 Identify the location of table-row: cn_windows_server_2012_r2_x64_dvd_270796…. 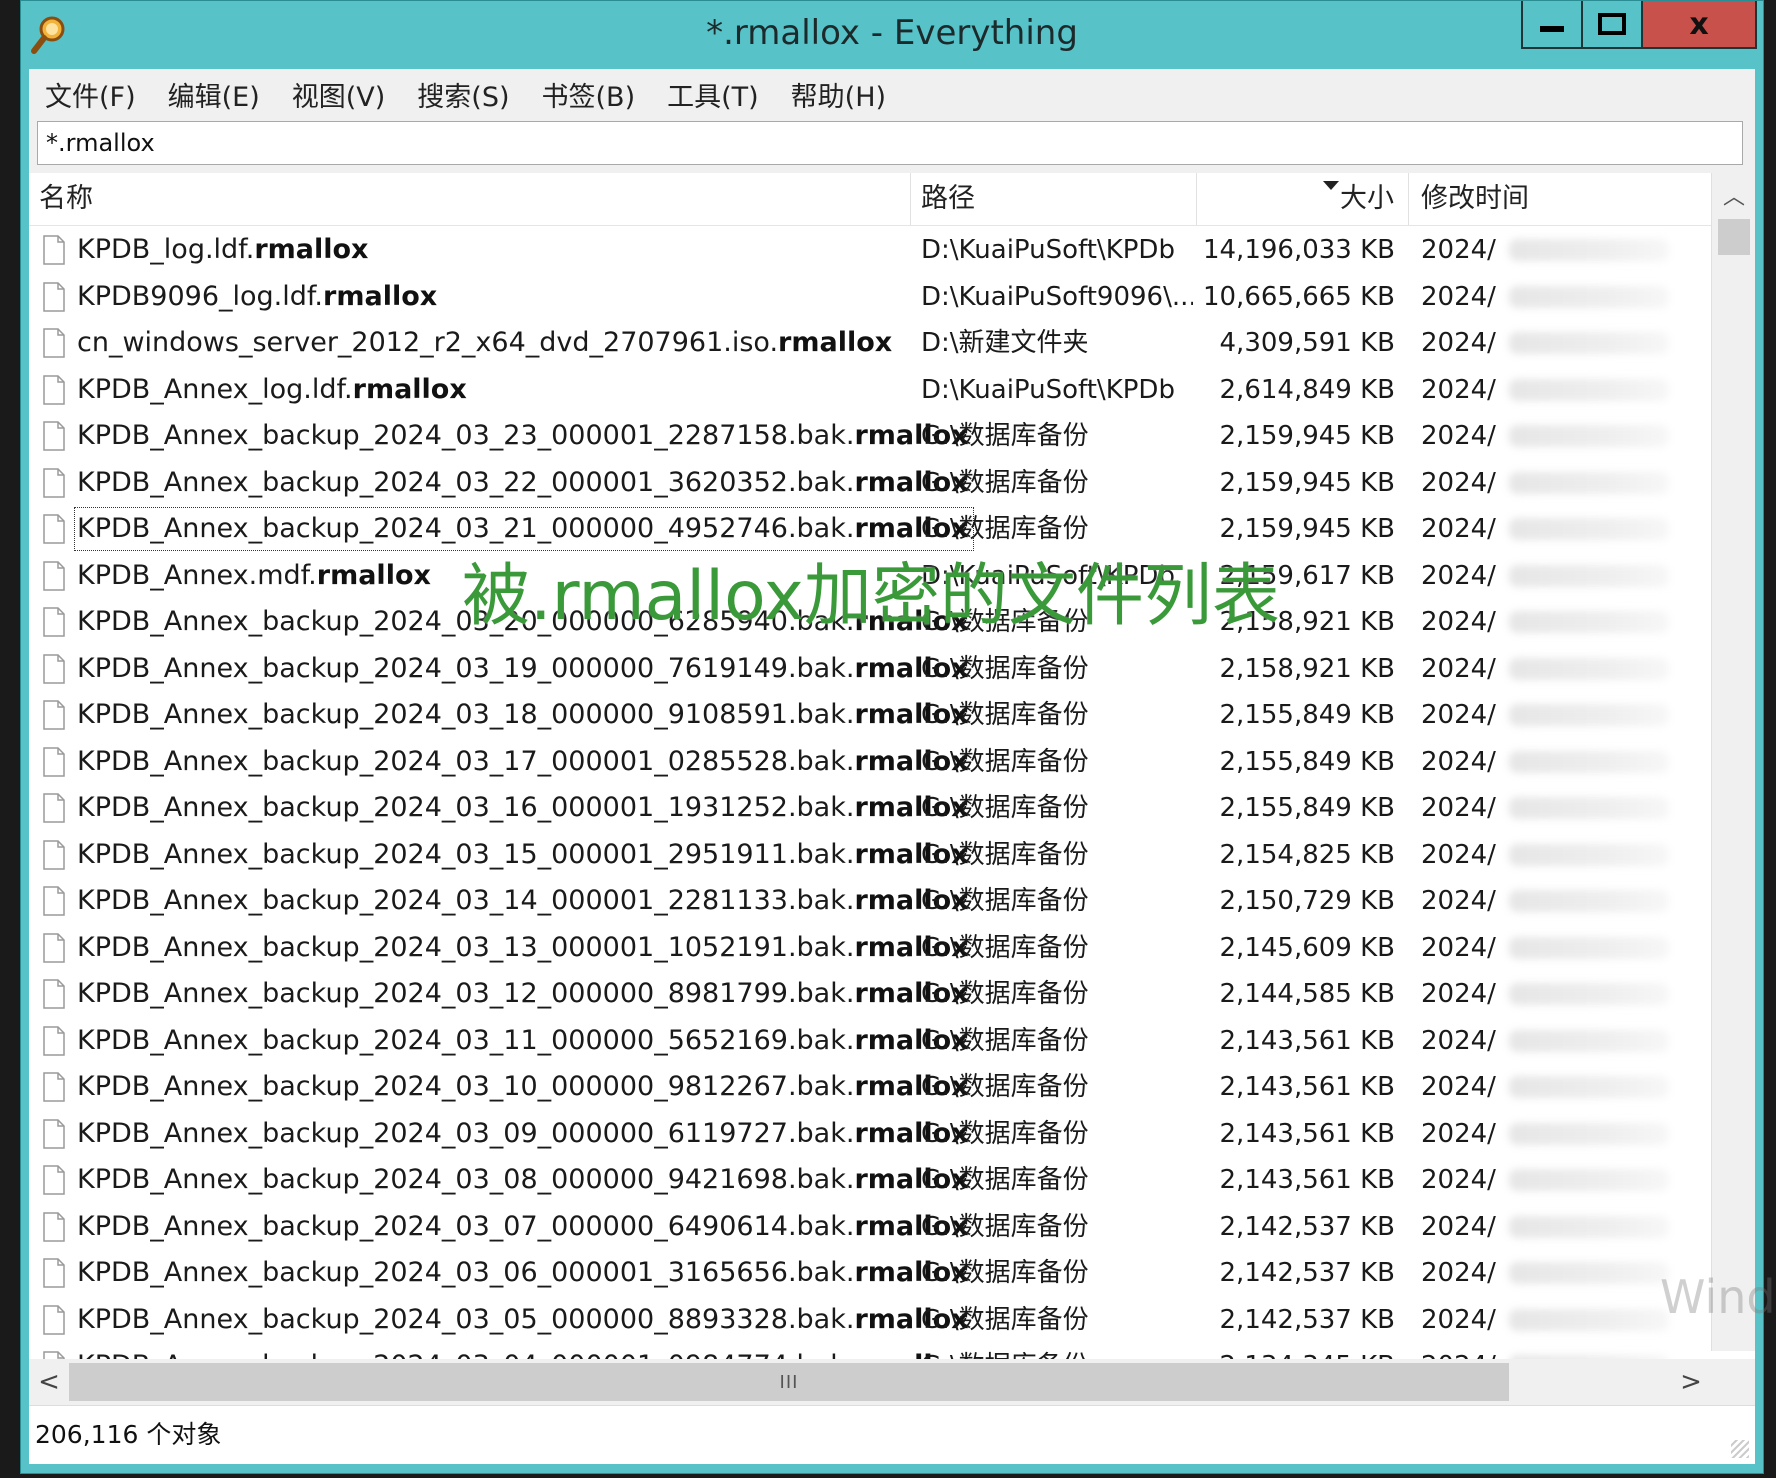
(870, 343).